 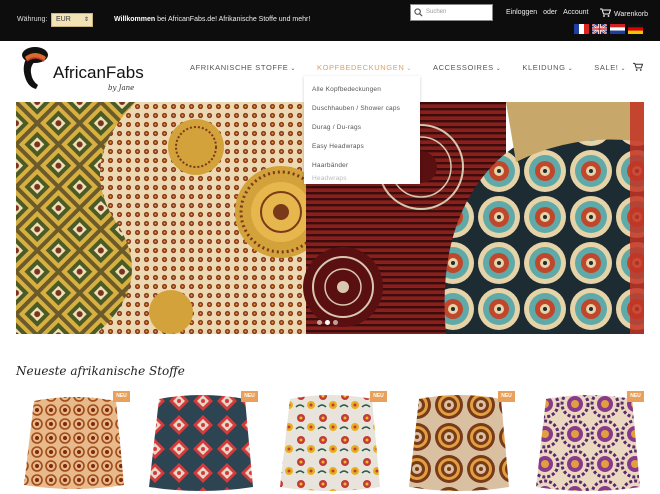 I want to click on nav-item-sale: SALE! ⌄, so click(x=610, y=67).